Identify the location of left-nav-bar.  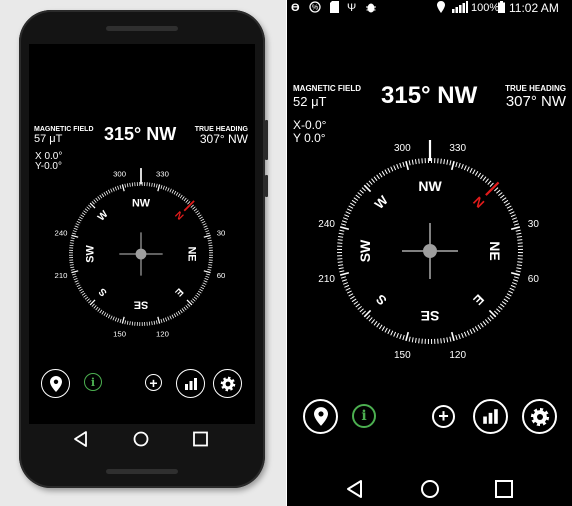
(141, 439).